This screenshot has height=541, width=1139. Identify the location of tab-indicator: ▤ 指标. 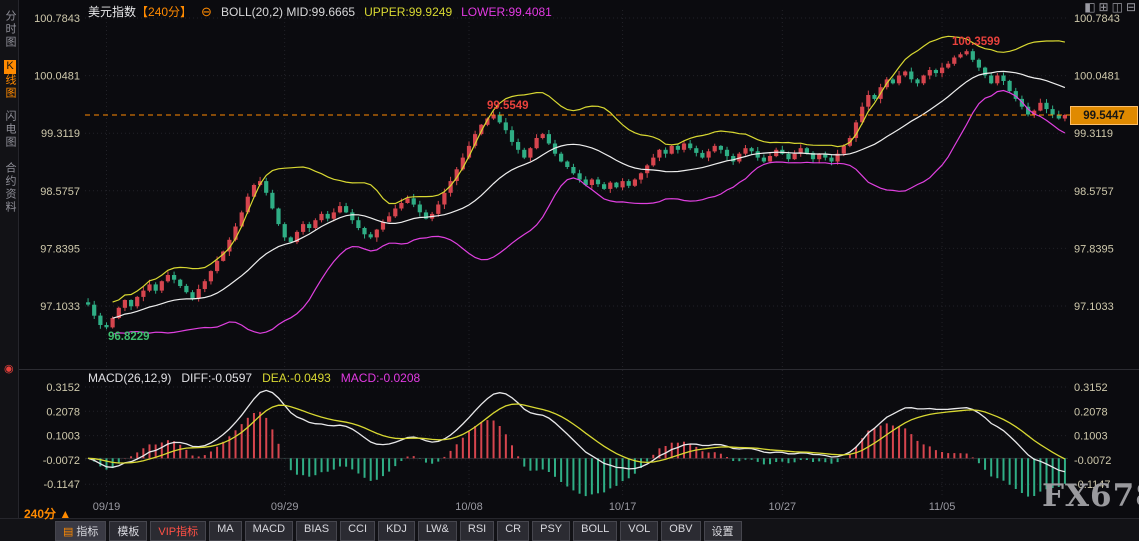
(81, 531).